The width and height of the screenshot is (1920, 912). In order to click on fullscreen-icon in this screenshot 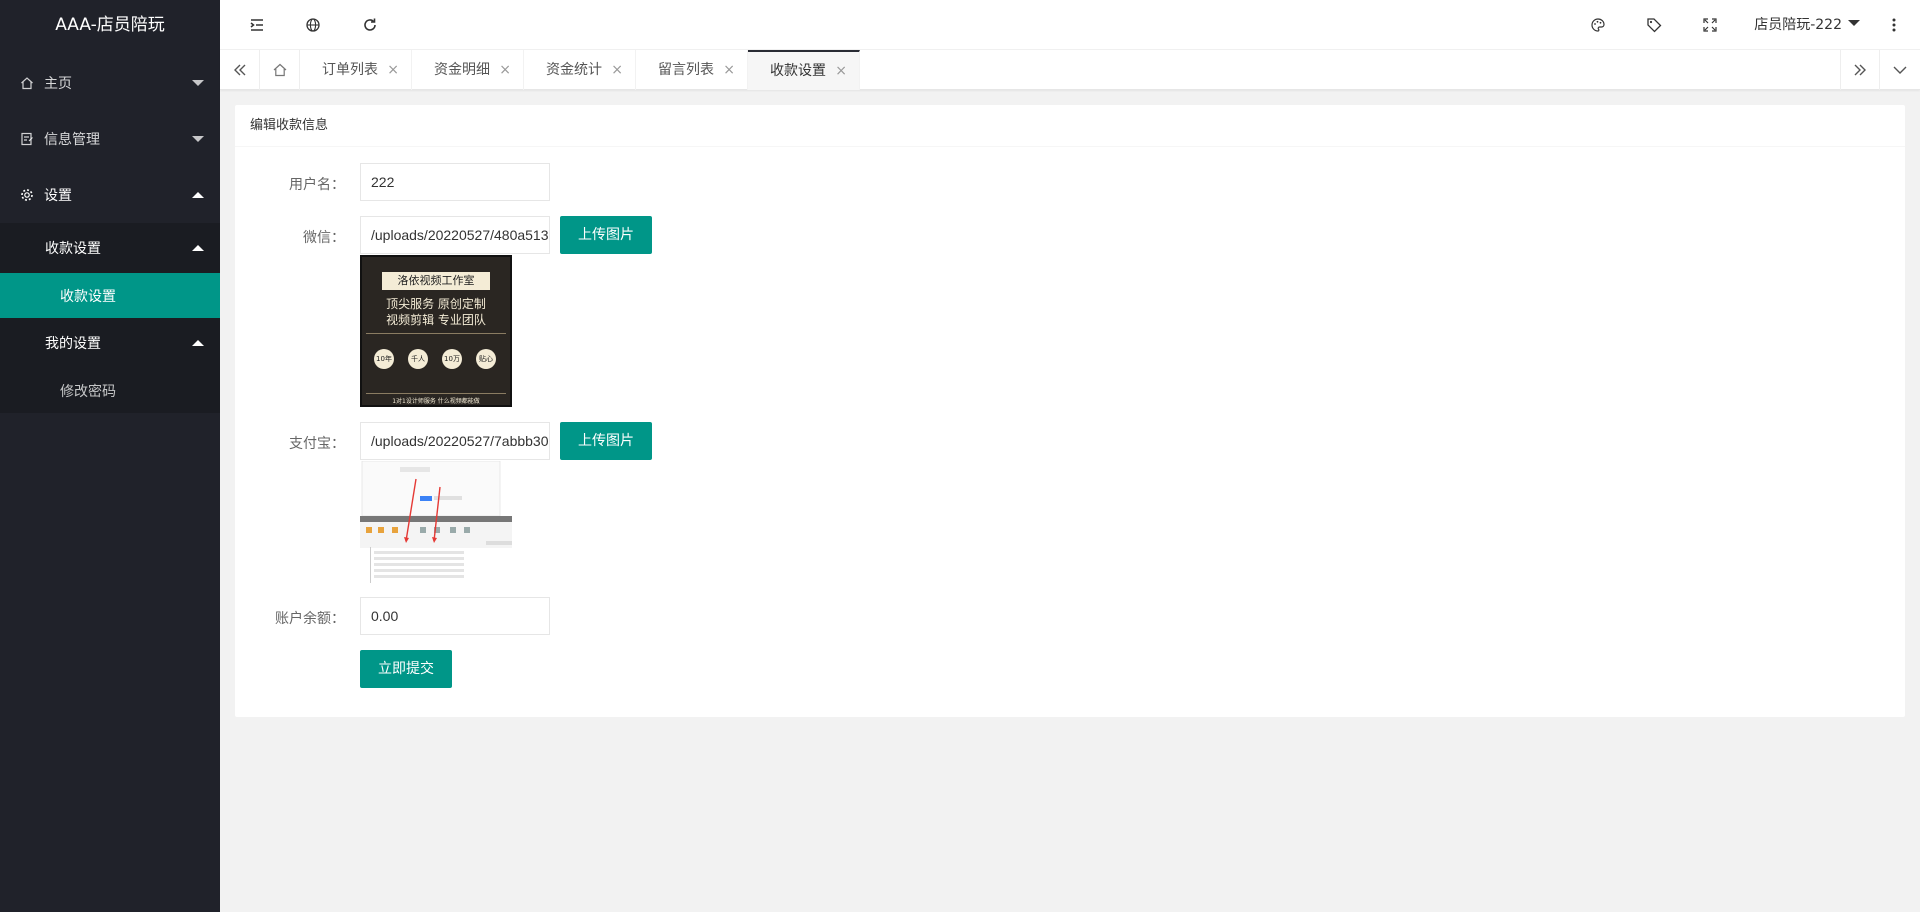, I will do `click(1710, 25)`.